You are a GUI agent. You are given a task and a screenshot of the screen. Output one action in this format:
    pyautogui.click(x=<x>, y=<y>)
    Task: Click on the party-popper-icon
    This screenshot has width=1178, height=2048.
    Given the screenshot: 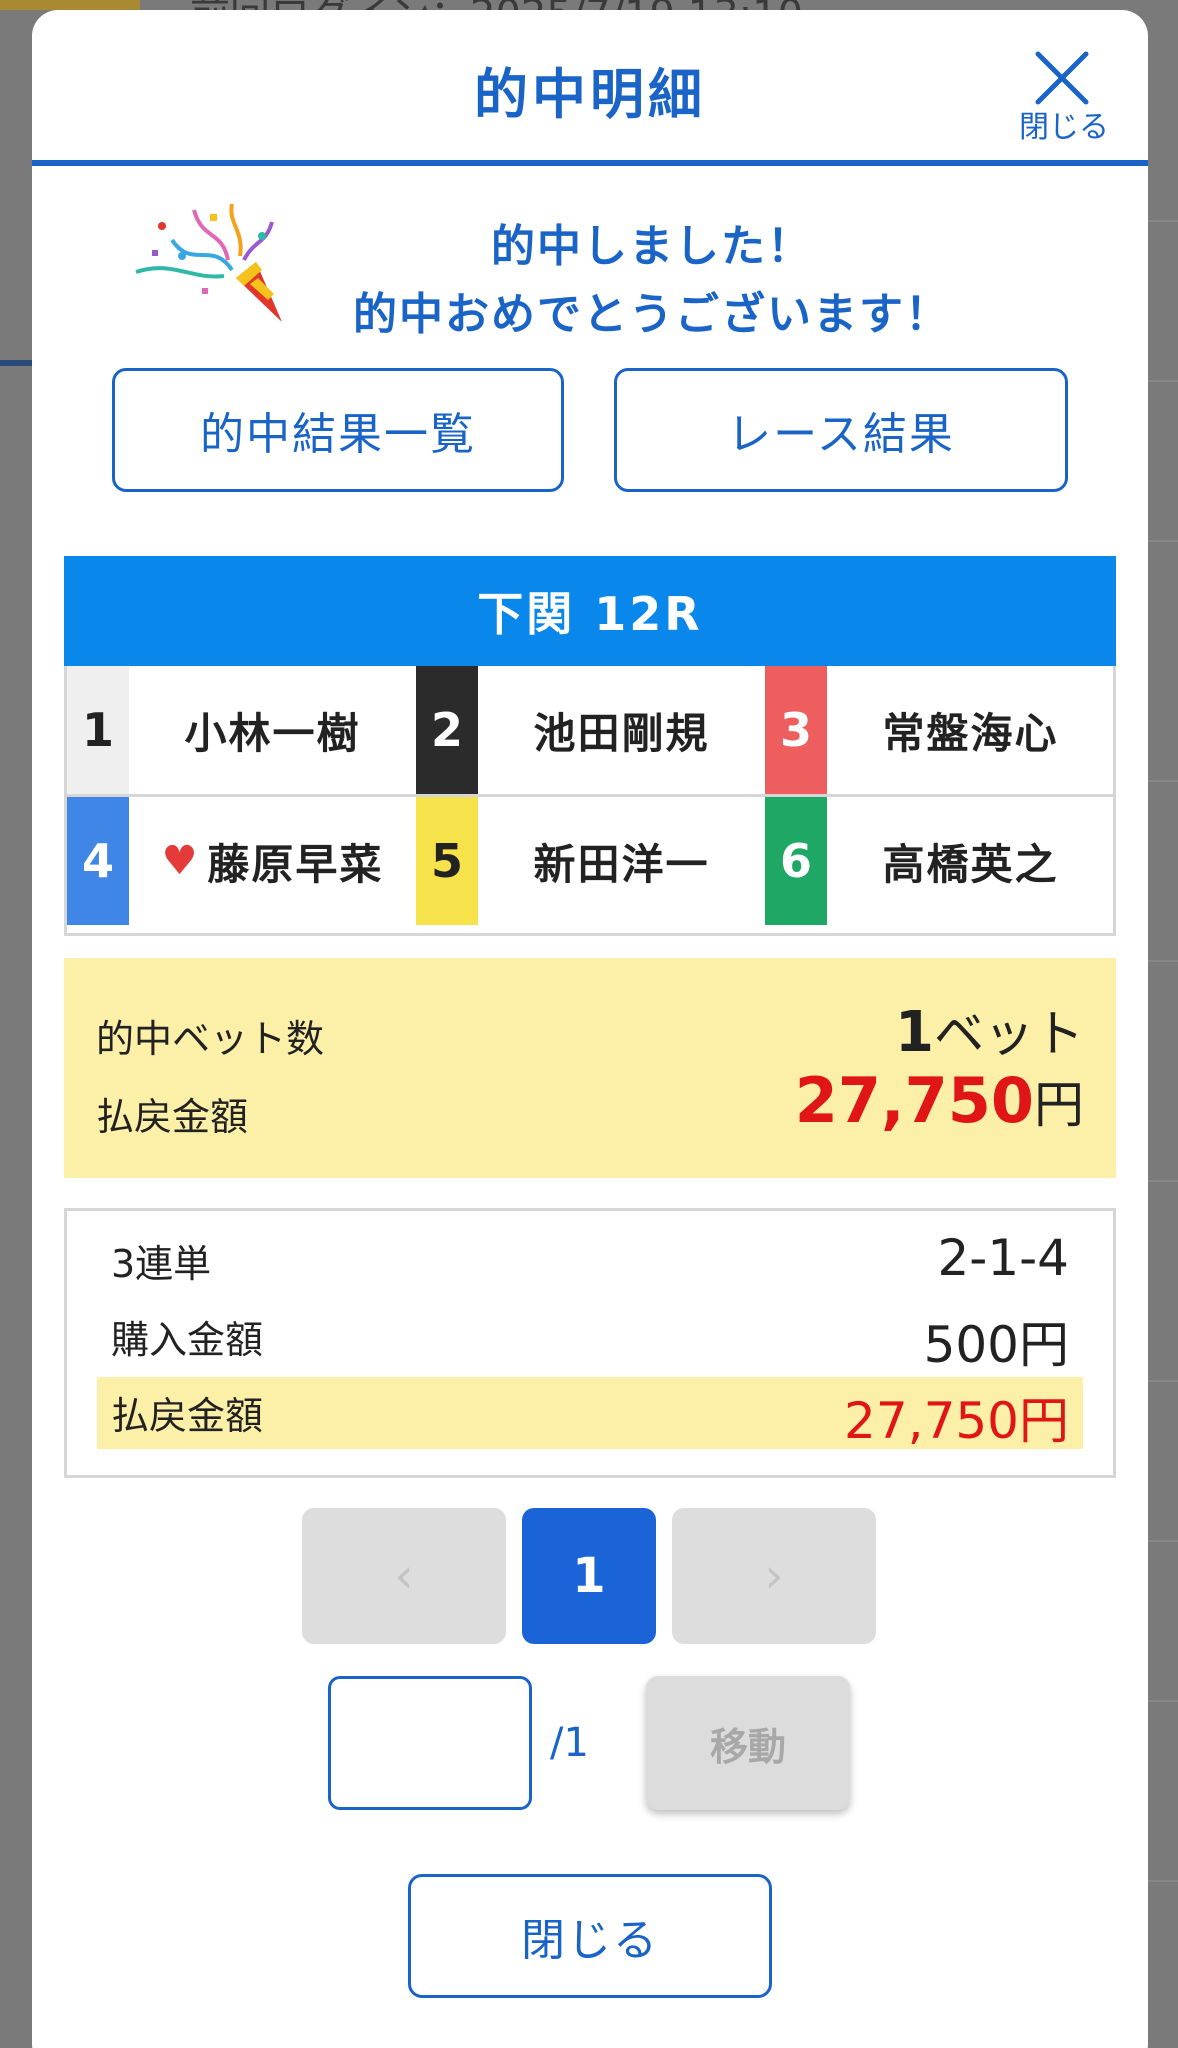 What is the action you would take?
    pyautogui.click(x=217, y=265)
    